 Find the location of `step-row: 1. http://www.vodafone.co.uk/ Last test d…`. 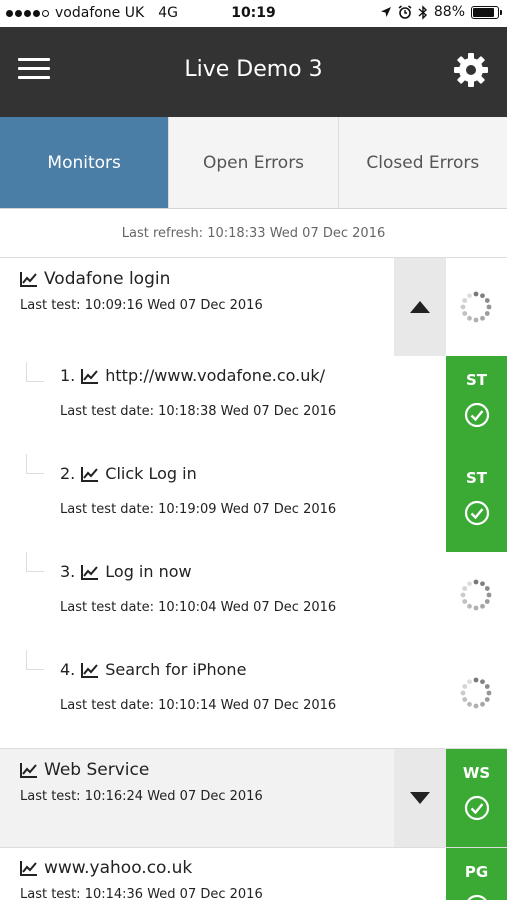

step-row: 1. http://www.vodafone.co.uk/ Last test d… is located at coordinates (223, 405).